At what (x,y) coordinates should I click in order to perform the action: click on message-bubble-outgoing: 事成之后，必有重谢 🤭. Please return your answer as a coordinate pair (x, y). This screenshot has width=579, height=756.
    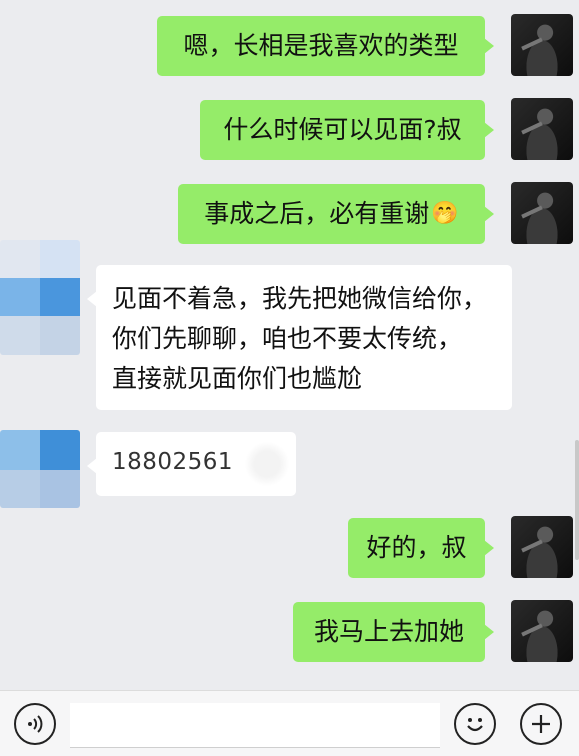
    Looking at the image, I should click on (336, 214).